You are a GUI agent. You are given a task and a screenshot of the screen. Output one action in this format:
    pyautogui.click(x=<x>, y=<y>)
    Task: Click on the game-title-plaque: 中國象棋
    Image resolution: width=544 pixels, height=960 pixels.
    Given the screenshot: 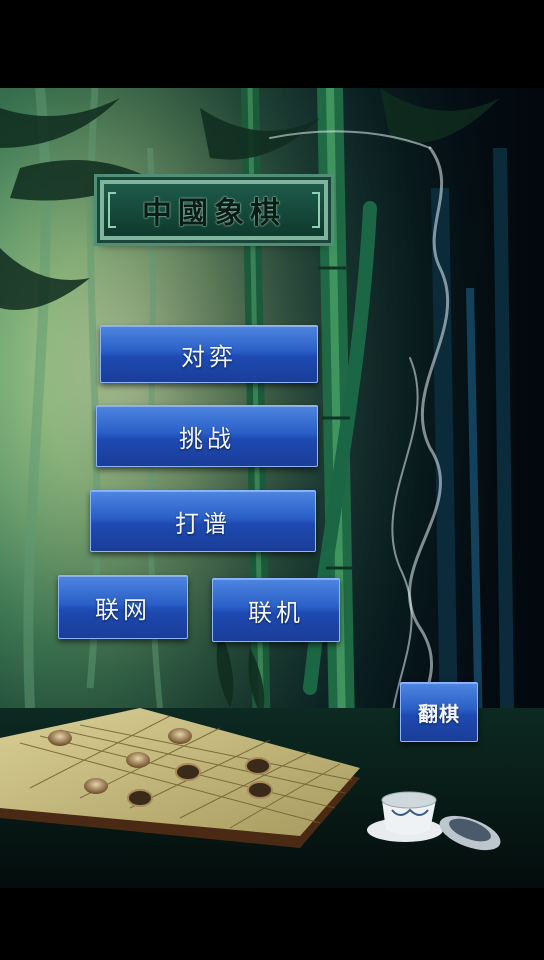 What is the action you would take?
    pyautogui.click(x=214, y=210)
    